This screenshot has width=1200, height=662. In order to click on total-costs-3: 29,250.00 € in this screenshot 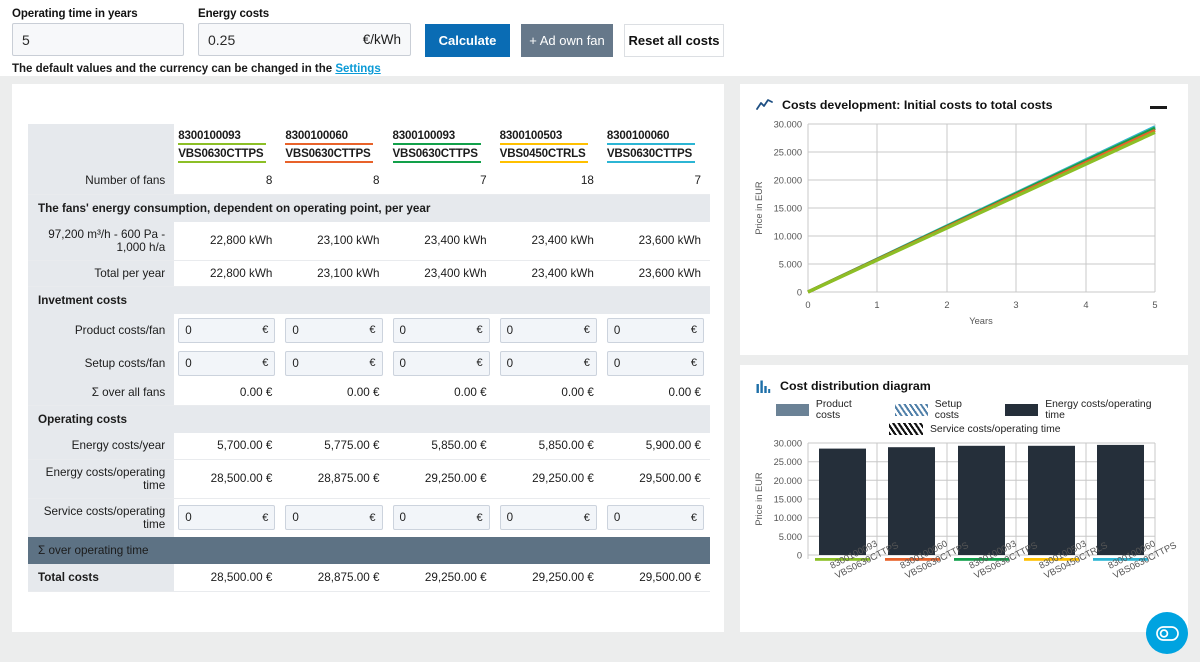, I will do `click(549, 577)`.